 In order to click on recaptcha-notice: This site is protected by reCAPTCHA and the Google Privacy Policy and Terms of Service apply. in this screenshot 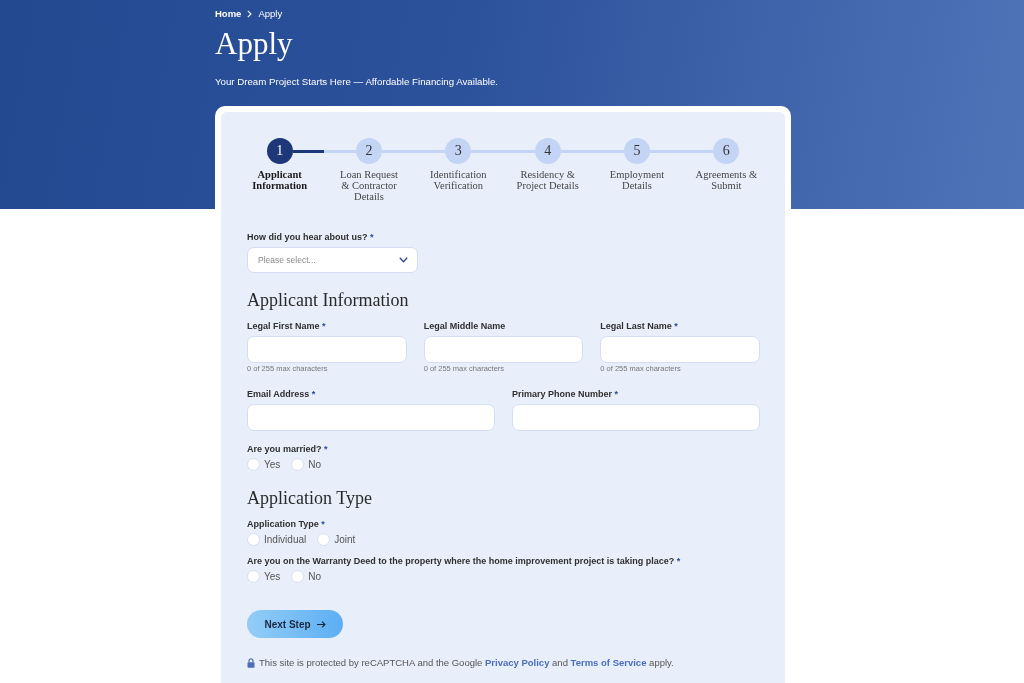, I will do `click(466, 663)`.